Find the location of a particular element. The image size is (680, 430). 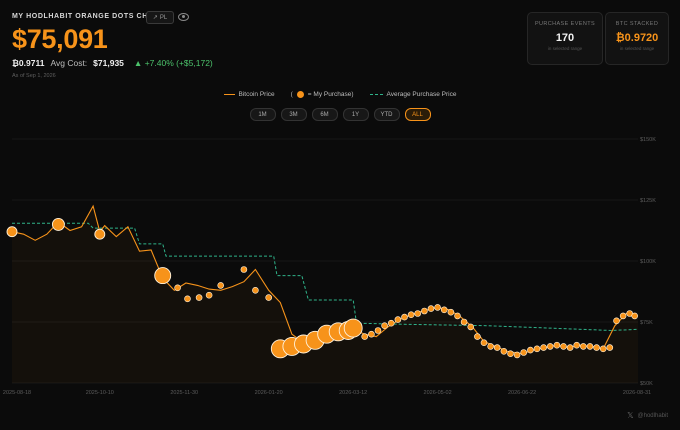

x-tick-label: 2026-06-22 is located at coordinates (522, 393).